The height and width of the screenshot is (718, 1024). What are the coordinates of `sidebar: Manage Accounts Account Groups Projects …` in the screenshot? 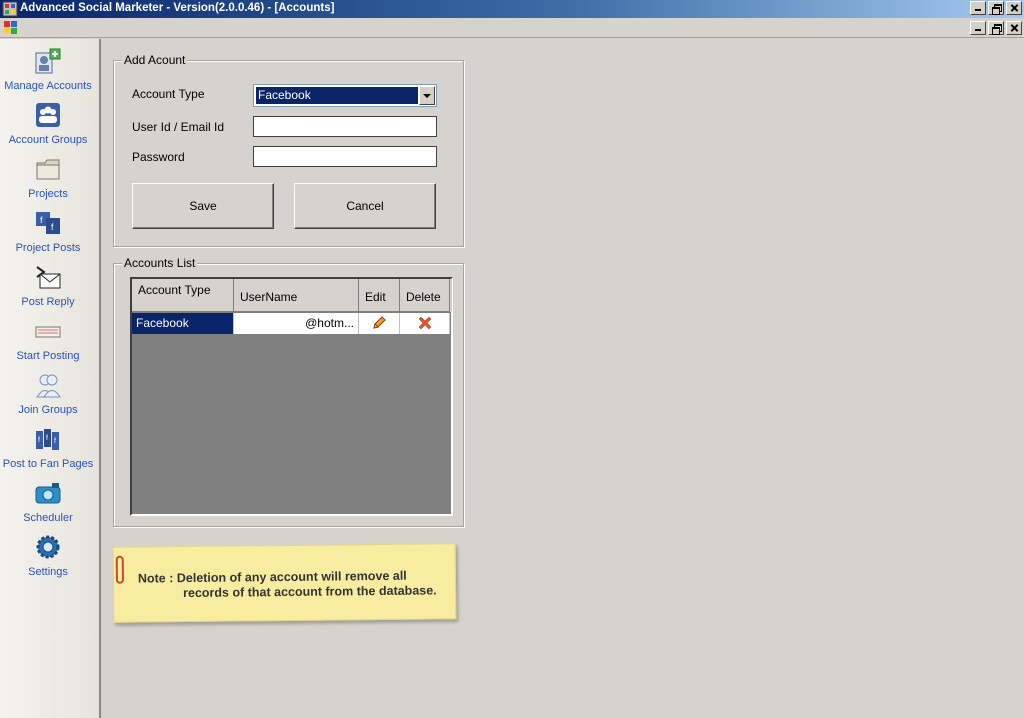 It's located at (50, 378).